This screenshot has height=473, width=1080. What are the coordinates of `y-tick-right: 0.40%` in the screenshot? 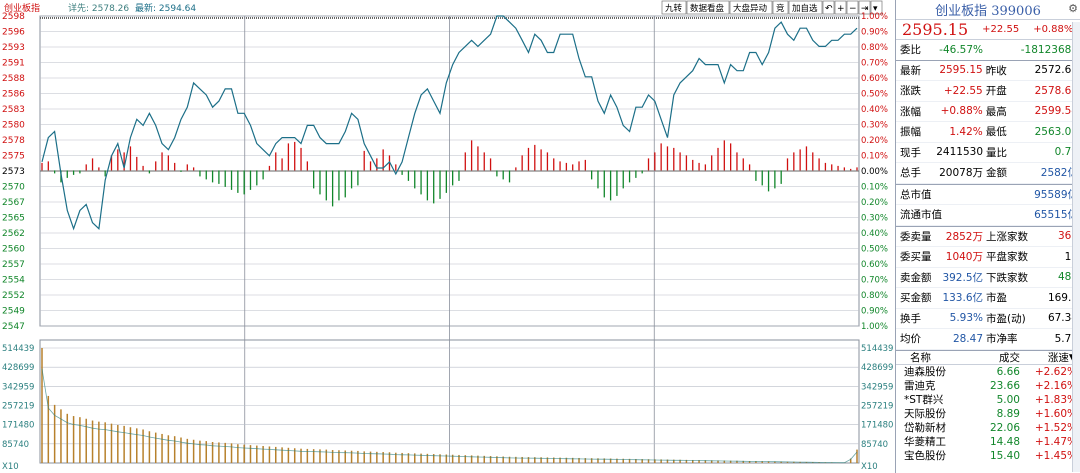 It's located at (874, 234).